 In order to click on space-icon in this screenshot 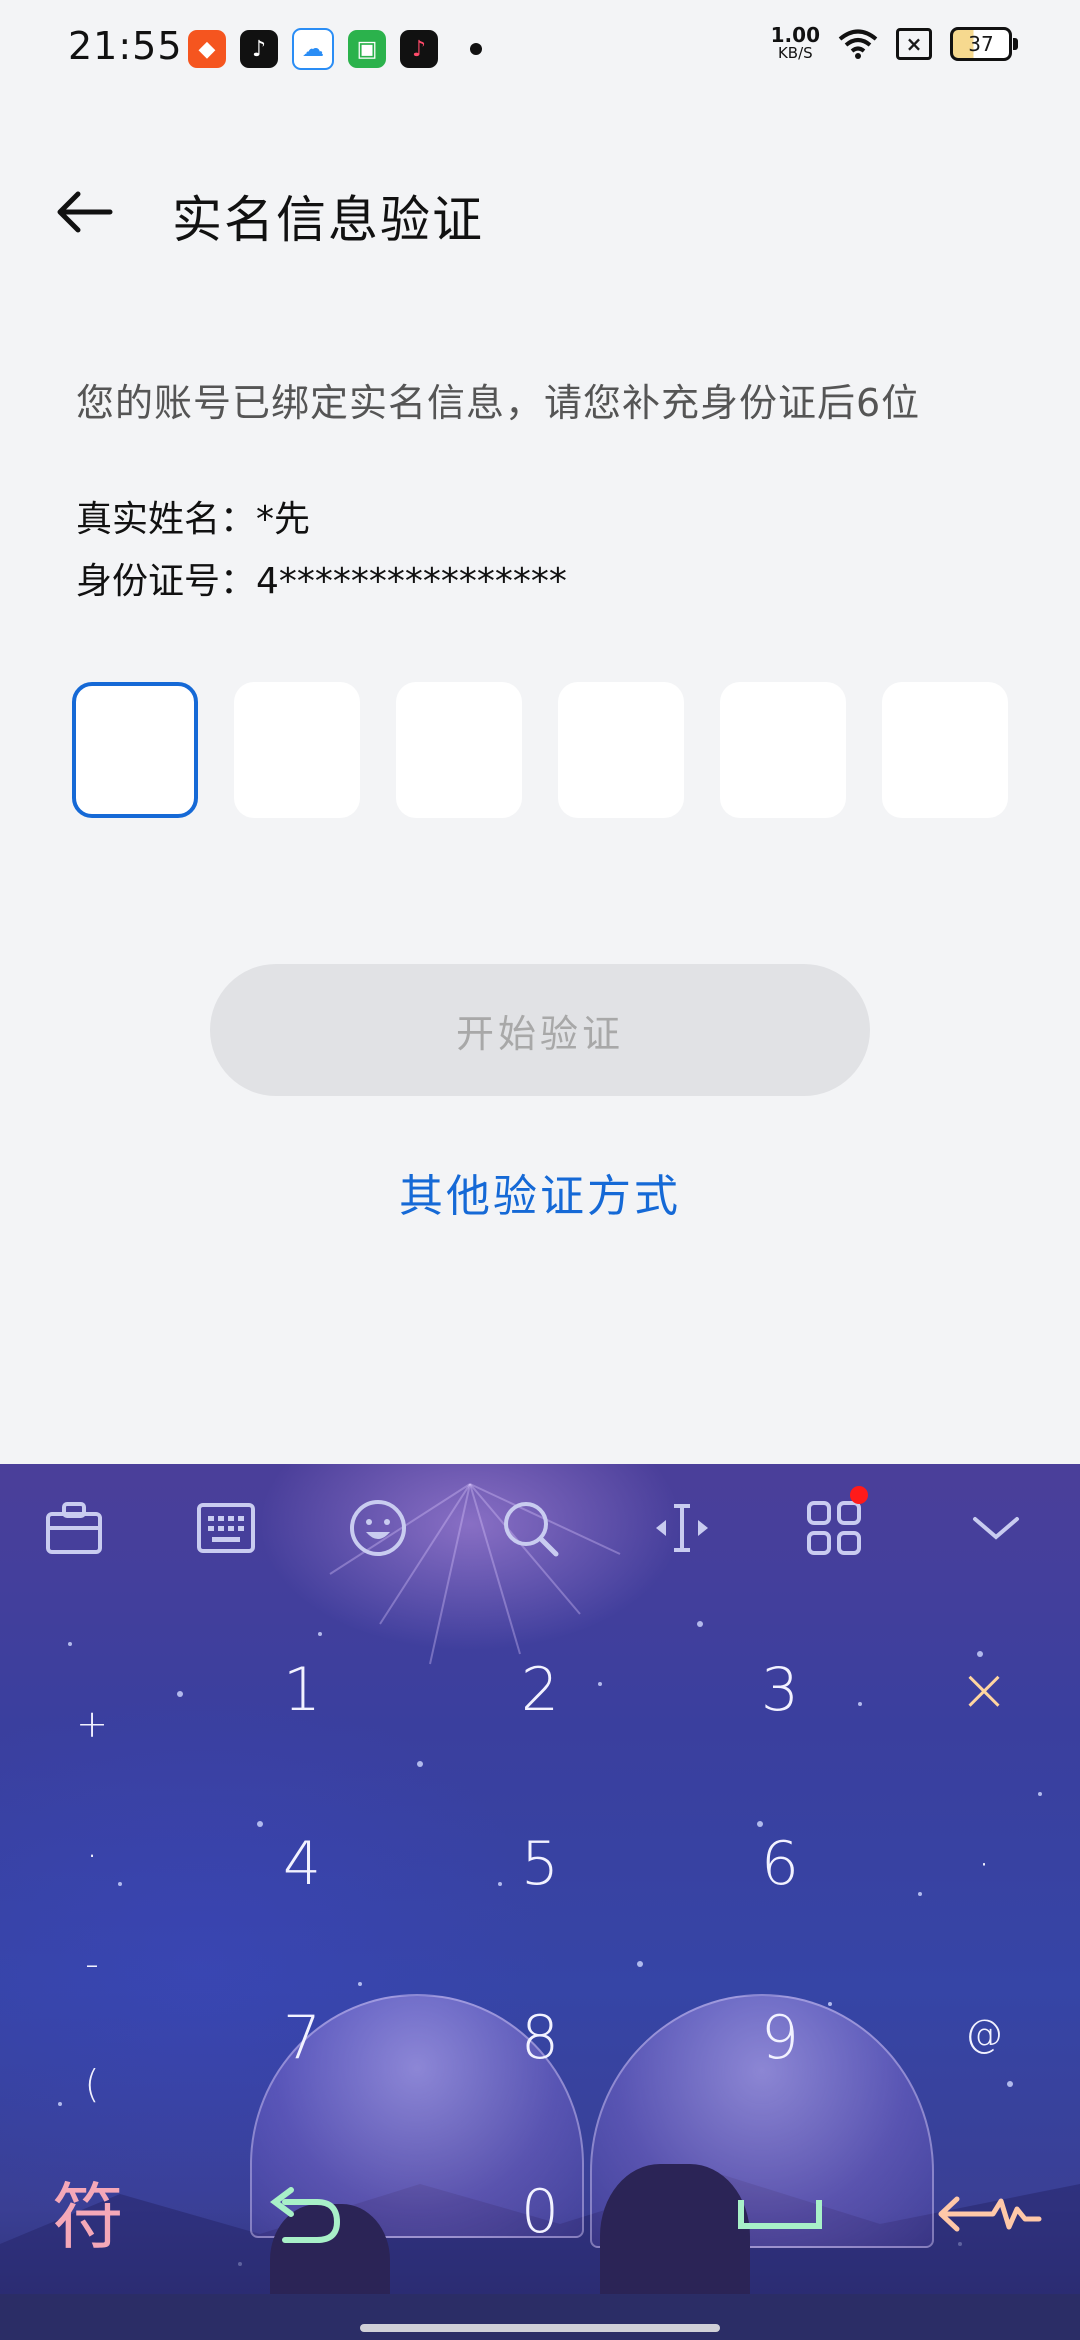, I will do `click(780, 2214)`.